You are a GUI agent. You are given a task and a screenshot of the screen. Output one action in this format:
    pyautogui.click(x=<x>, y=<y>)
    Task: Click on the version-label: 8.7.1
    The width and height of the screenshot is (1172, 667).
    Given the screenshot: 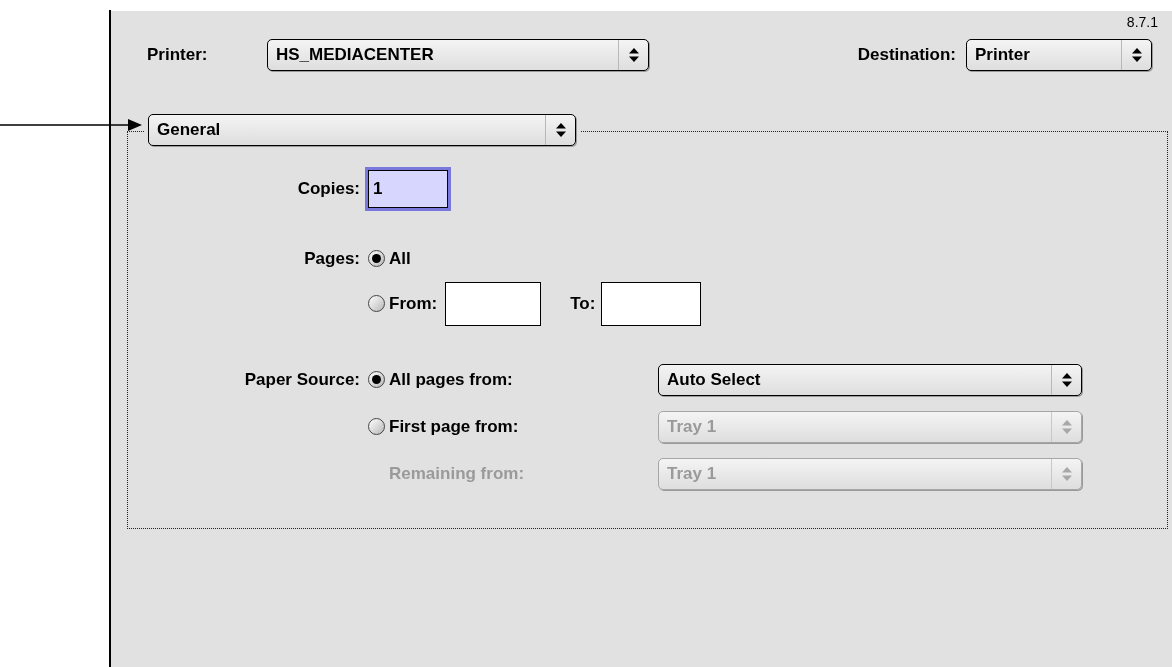 What is the action you would take?
    pyautogui.click(x=1142, y=22)
    